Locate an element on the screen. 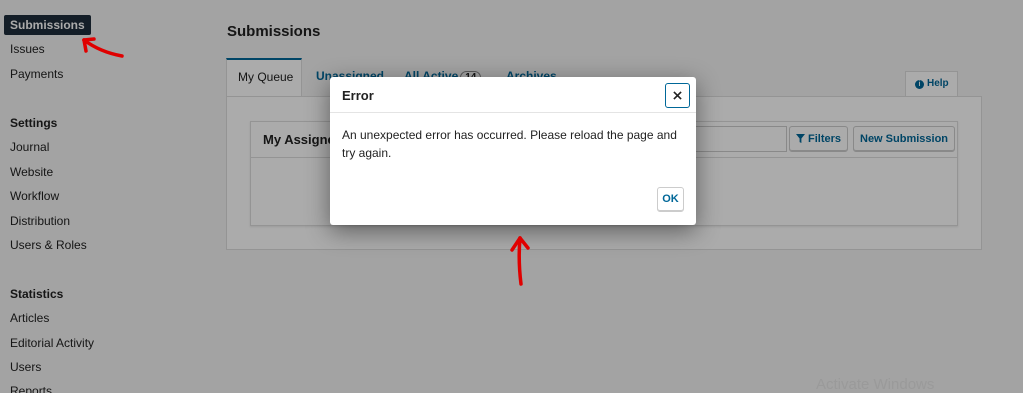 This screenshot has height=393, width=1023. close-button is located at coordinates (677, 95).